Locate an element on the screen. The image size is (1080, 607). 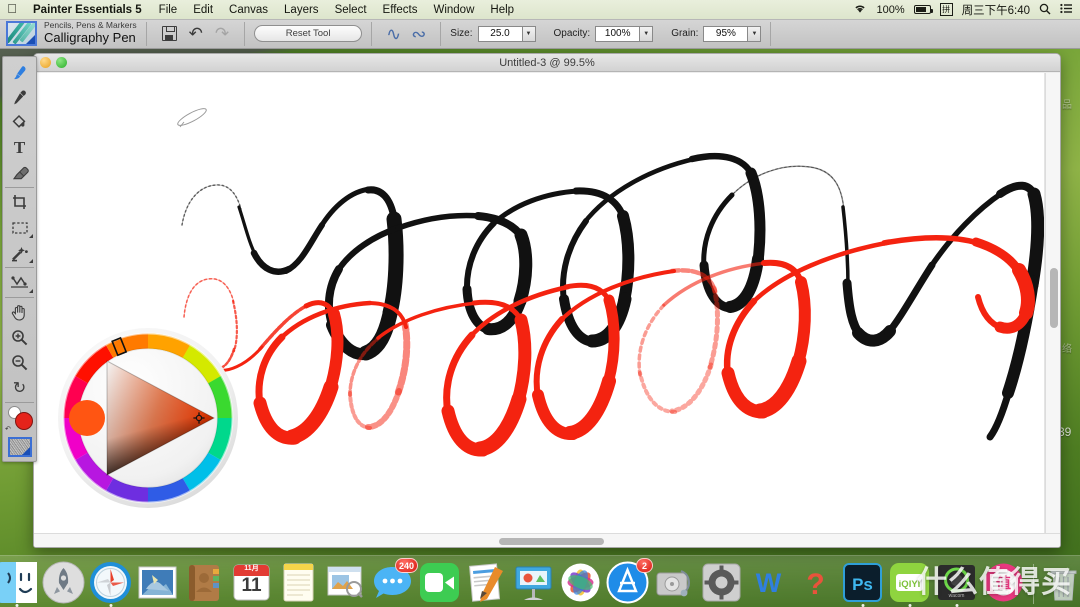
input-source-icon: 拼 is located at coordinates (946, 9).